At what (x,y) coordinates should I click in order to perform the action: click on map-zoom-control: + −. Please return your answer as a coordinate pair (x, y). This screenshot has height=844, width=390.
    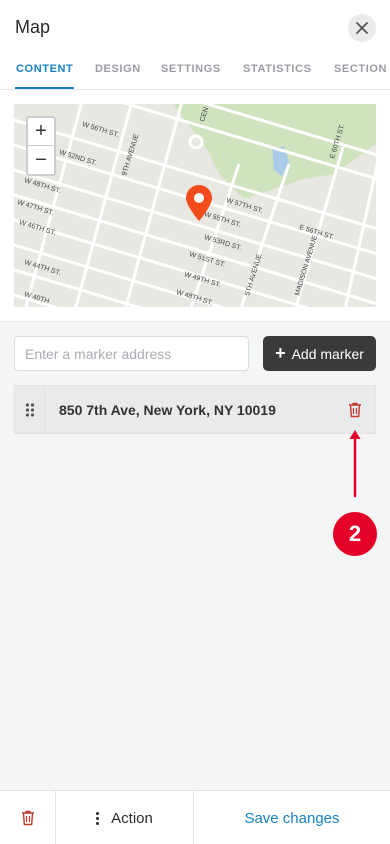
    Looking at the image, I should click on (41, 146).